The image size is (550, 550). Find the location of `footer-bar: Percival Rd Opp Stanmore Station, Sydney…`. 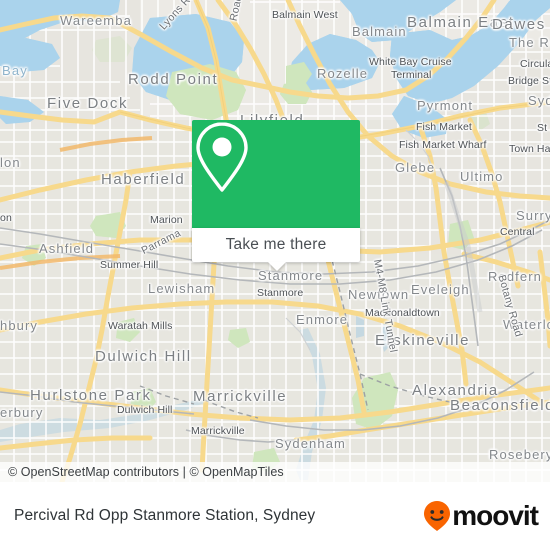

footer-bar: Percival Rd Opp Stanmore Station, Sydney… is located at coordinates (275, 516).